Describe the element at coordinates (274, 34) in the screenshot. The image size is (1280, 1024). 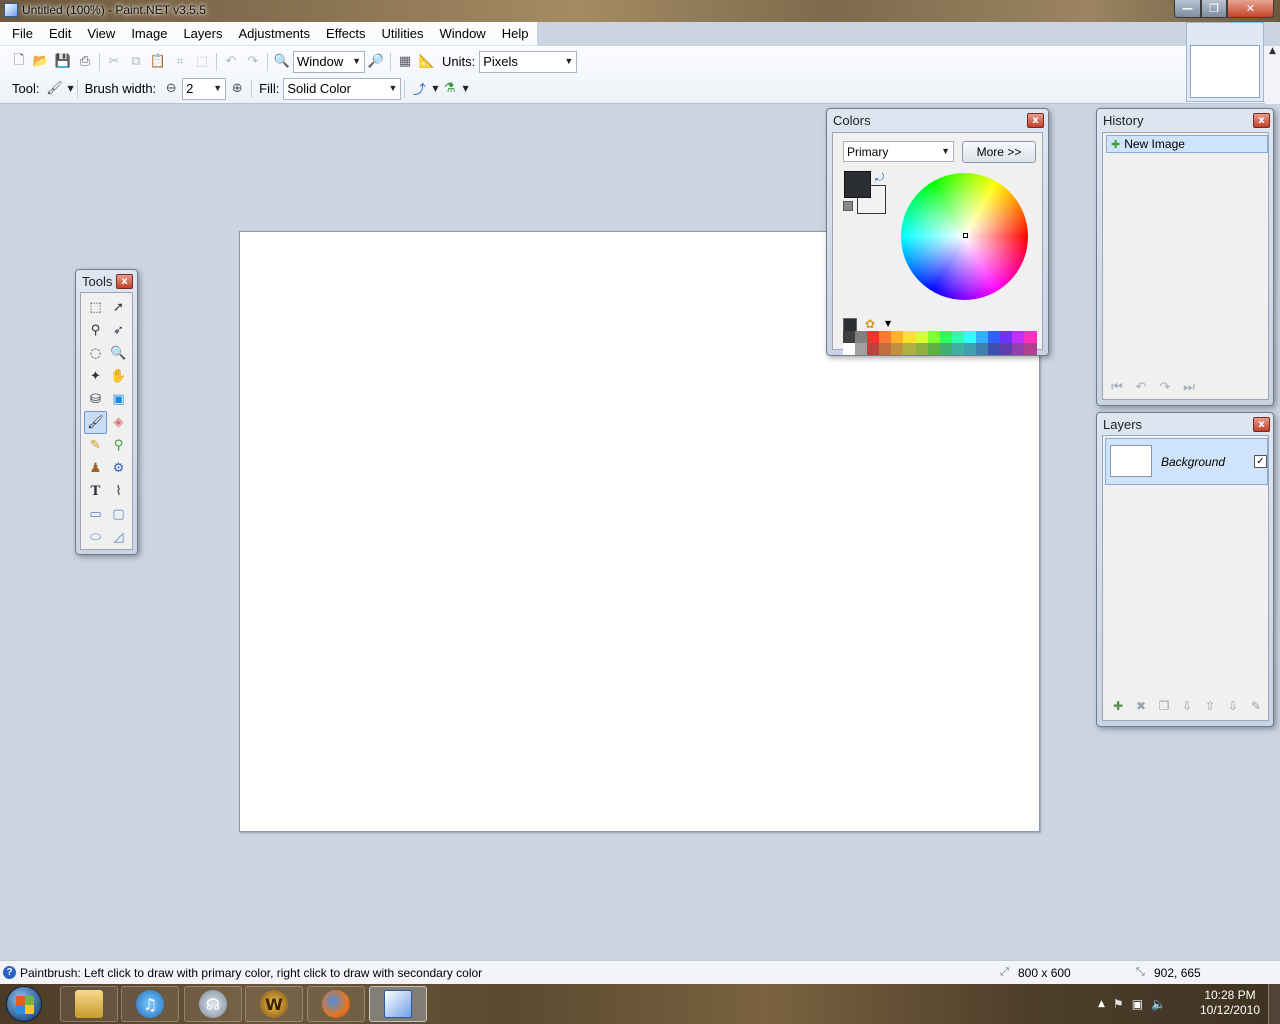
I see `menu-adjustments: Adjustments` at that location.